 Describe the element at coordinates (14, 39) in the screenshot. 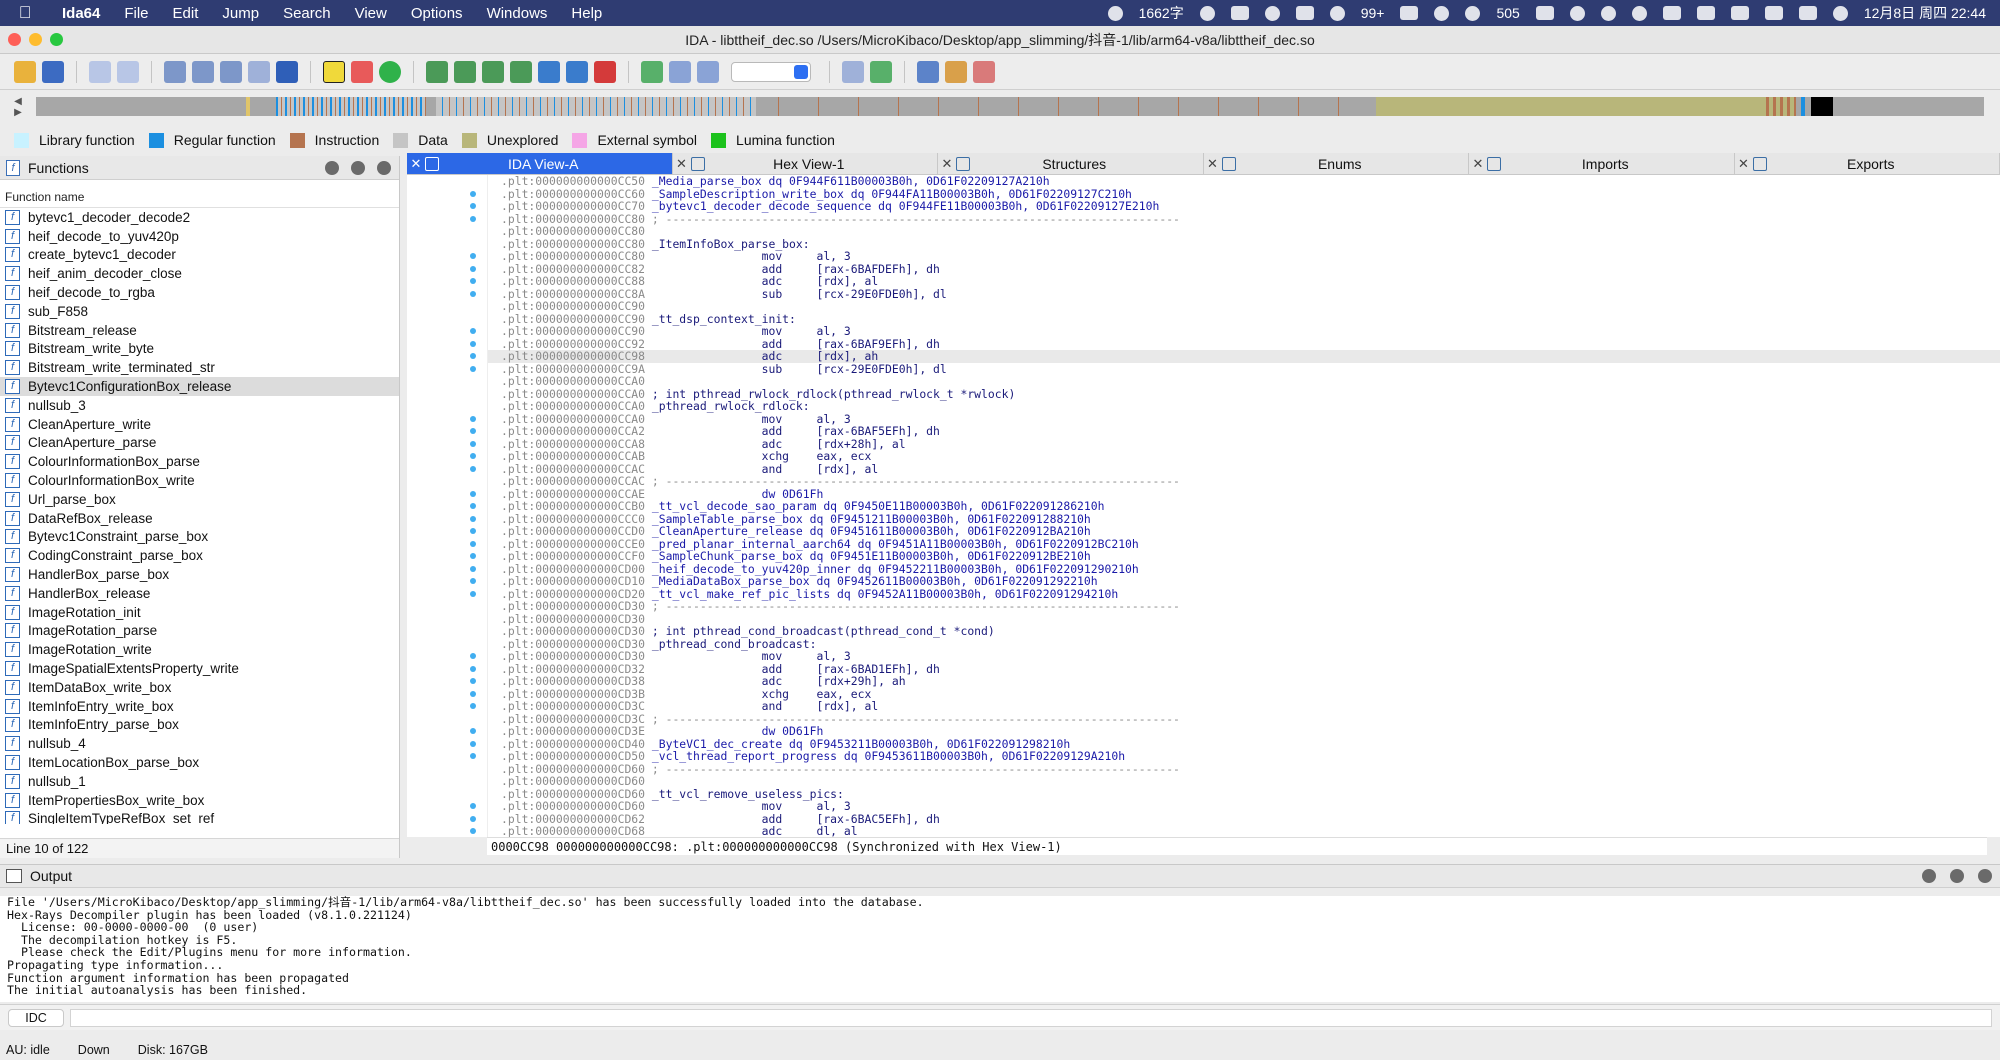

I see `close-window-button` at that location.